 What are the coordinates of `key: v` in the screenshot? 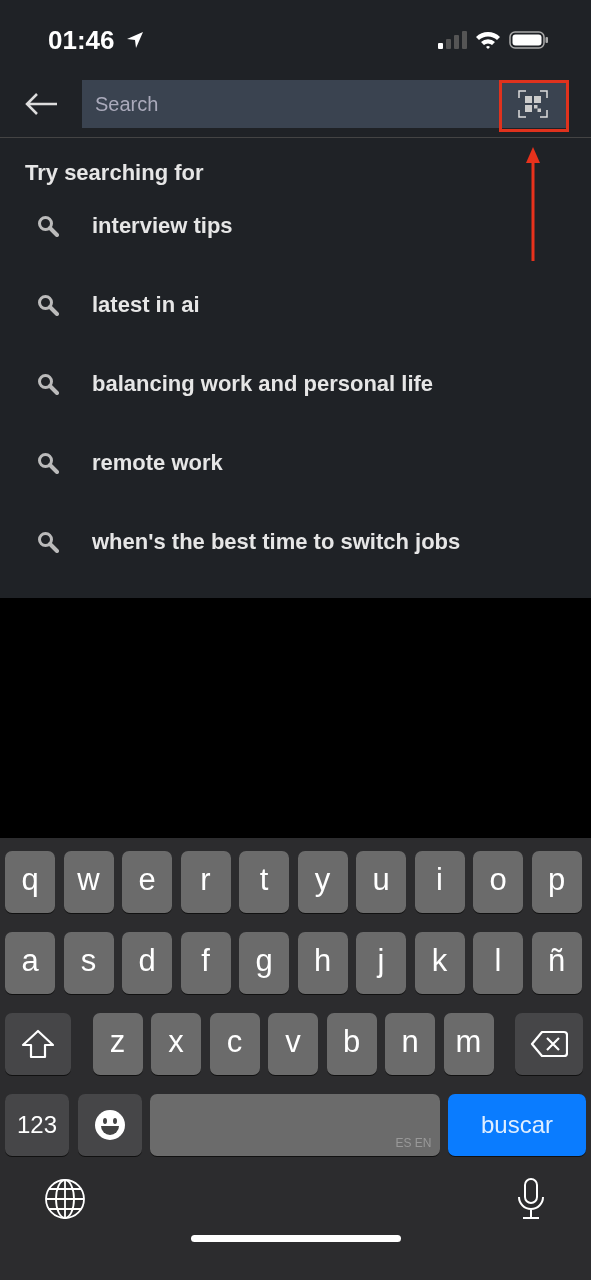 It's located at (293, 1044).